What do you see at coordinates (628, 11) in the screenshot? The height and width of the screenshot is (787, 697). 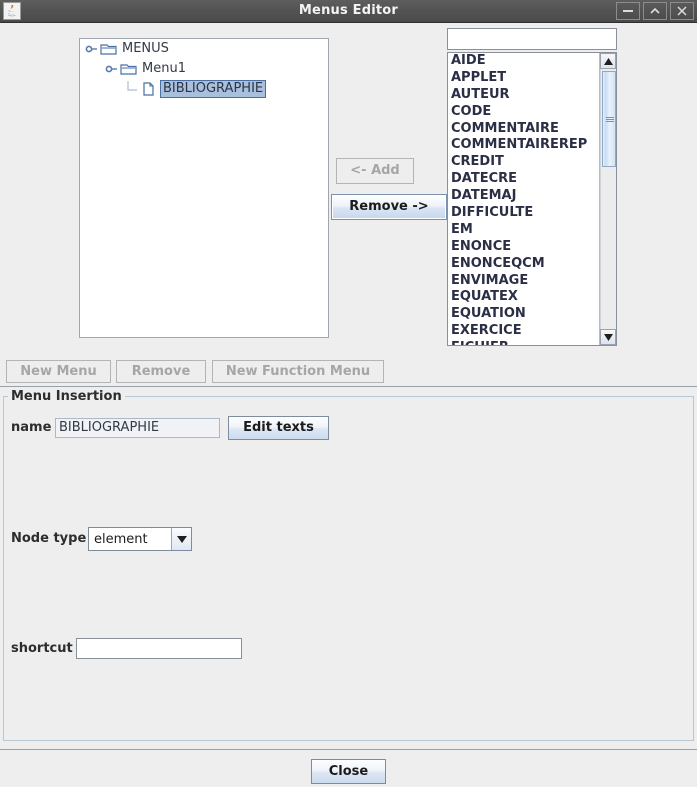 I see `minimize-icon` at bounding box center [628, 11].